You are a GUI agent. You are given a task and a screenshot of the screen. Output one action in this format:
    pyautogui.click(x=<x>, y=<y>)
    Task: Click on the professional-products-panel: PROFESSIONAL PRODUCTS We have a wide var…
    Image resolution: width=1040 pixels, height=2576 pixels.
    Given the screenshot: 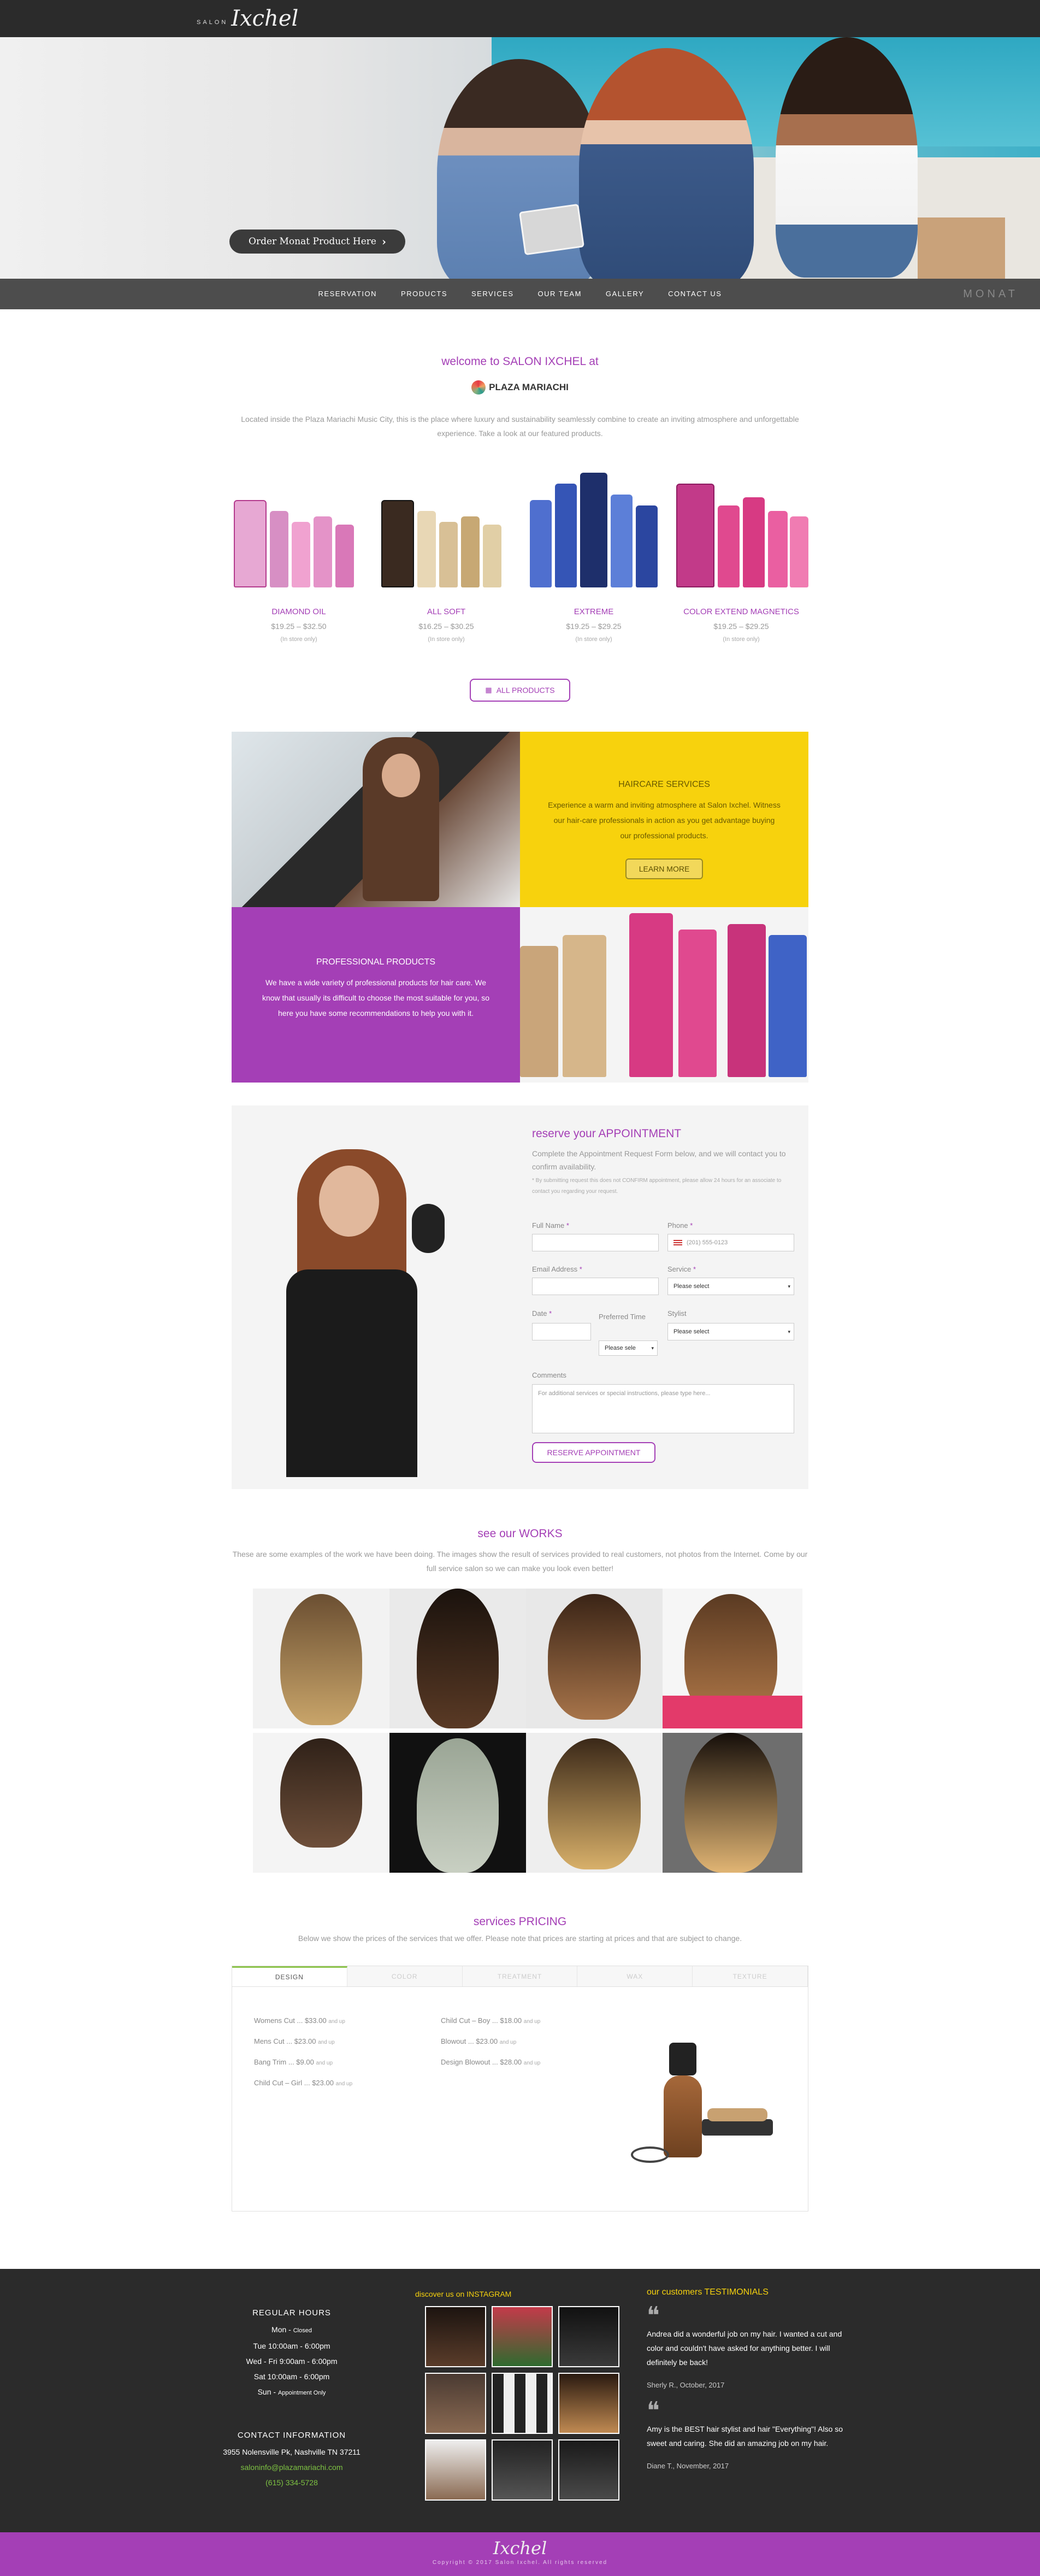 What is the action you would take?
    pyautogui.click(x=376, y=995)
    